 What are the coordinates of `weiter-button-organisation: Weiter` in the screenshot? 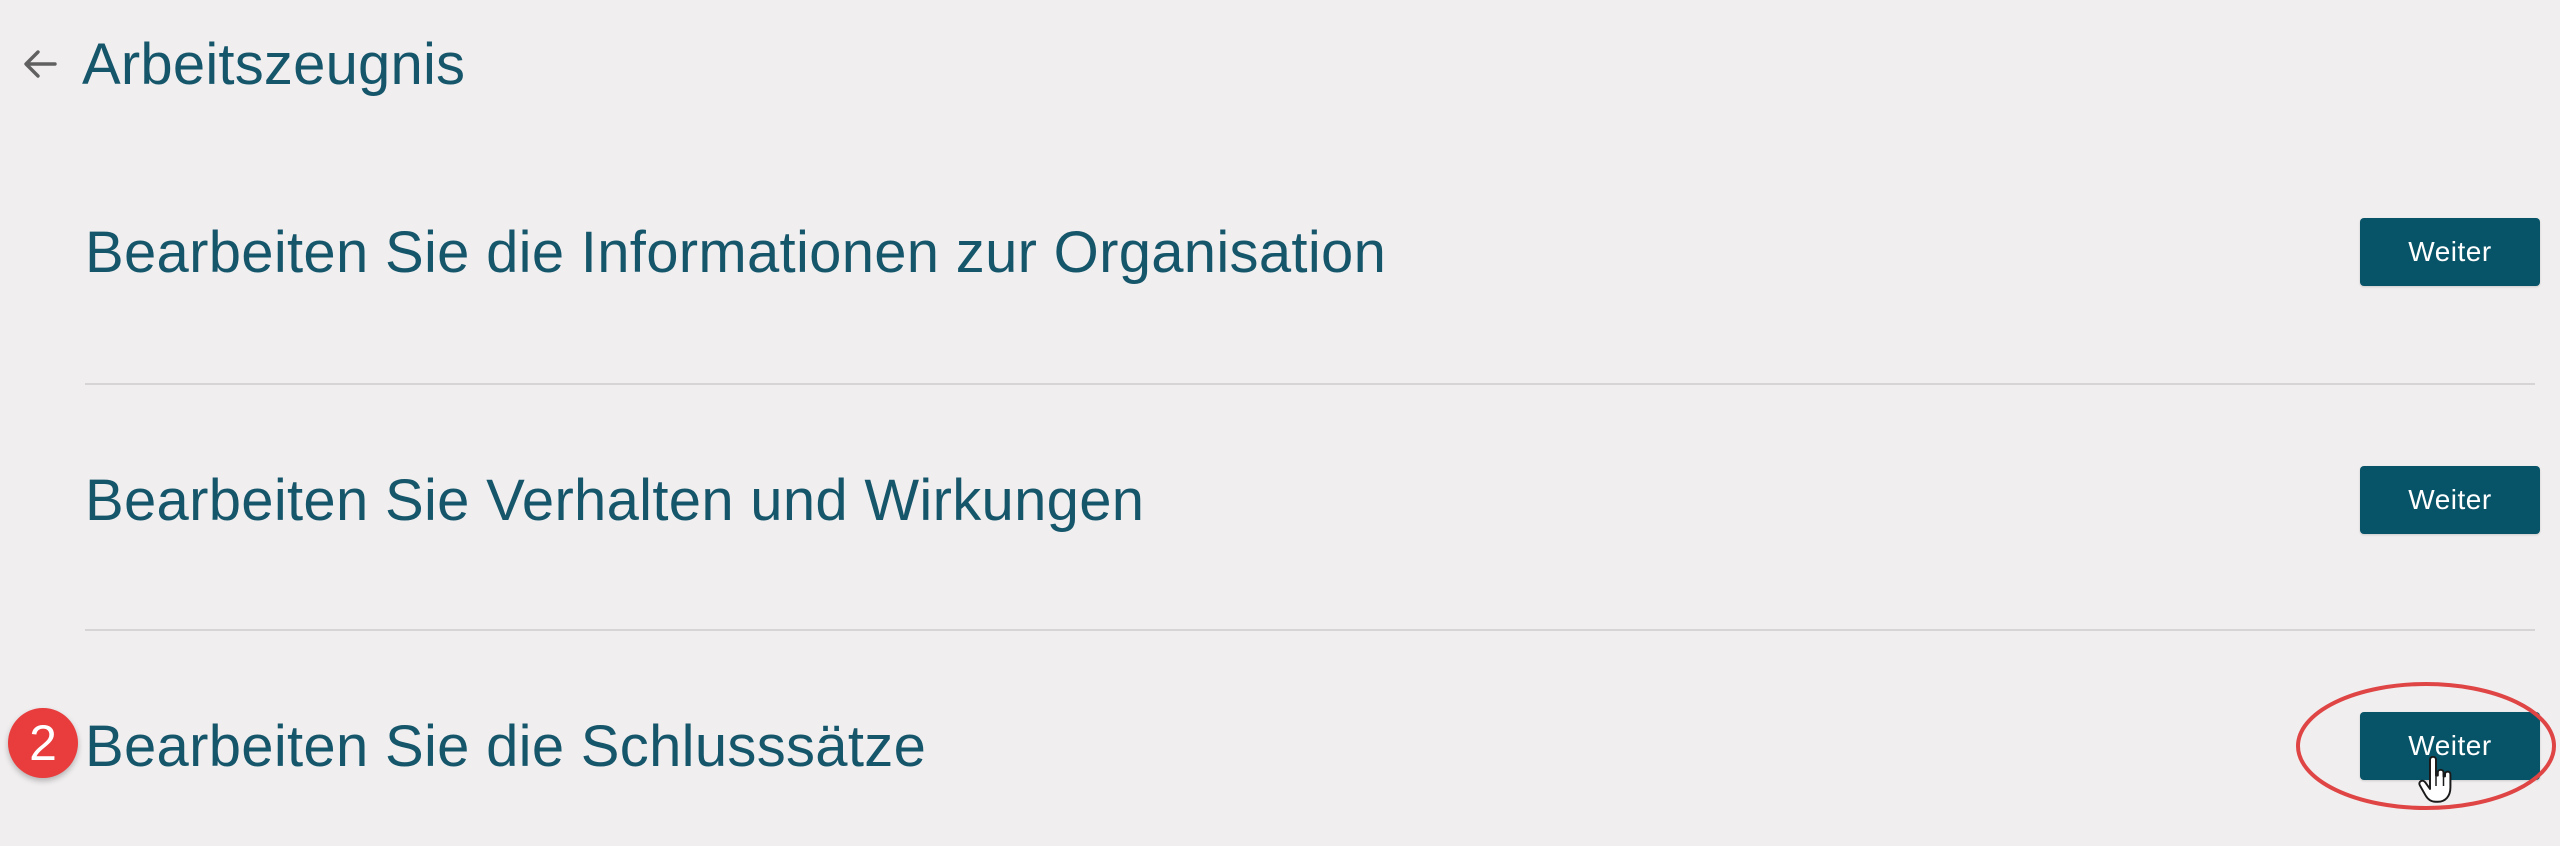 It's located at (2450, 252).